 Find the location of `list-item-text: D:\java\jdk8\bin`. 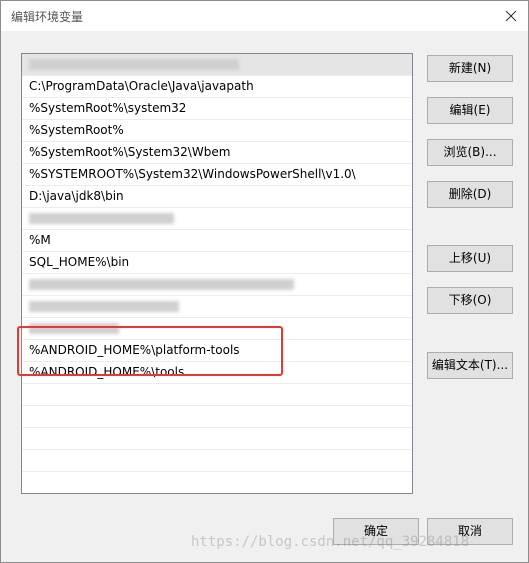

list-item-text: D:\java\jdk8\bin is located at coordinates (76, 196).